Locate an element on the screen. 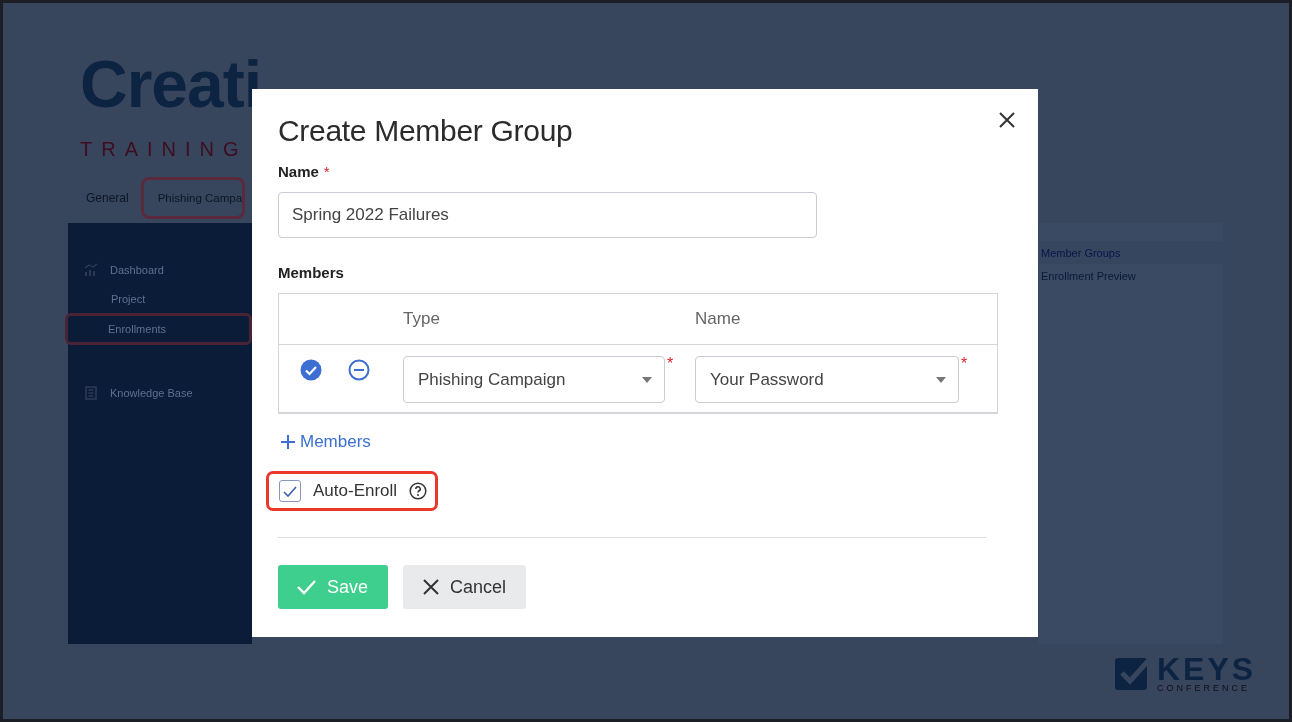  select-field: Your Password is located at coordinates (827, 379).